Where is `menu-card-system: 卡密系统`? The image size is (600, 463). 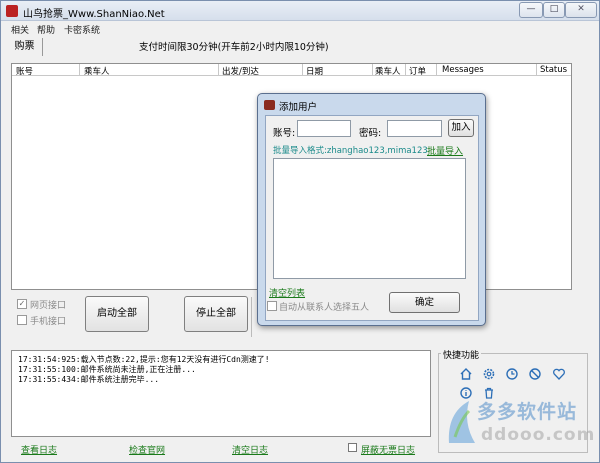
menu-card-system: 卡密系统 is located at coordinates (82, 29).